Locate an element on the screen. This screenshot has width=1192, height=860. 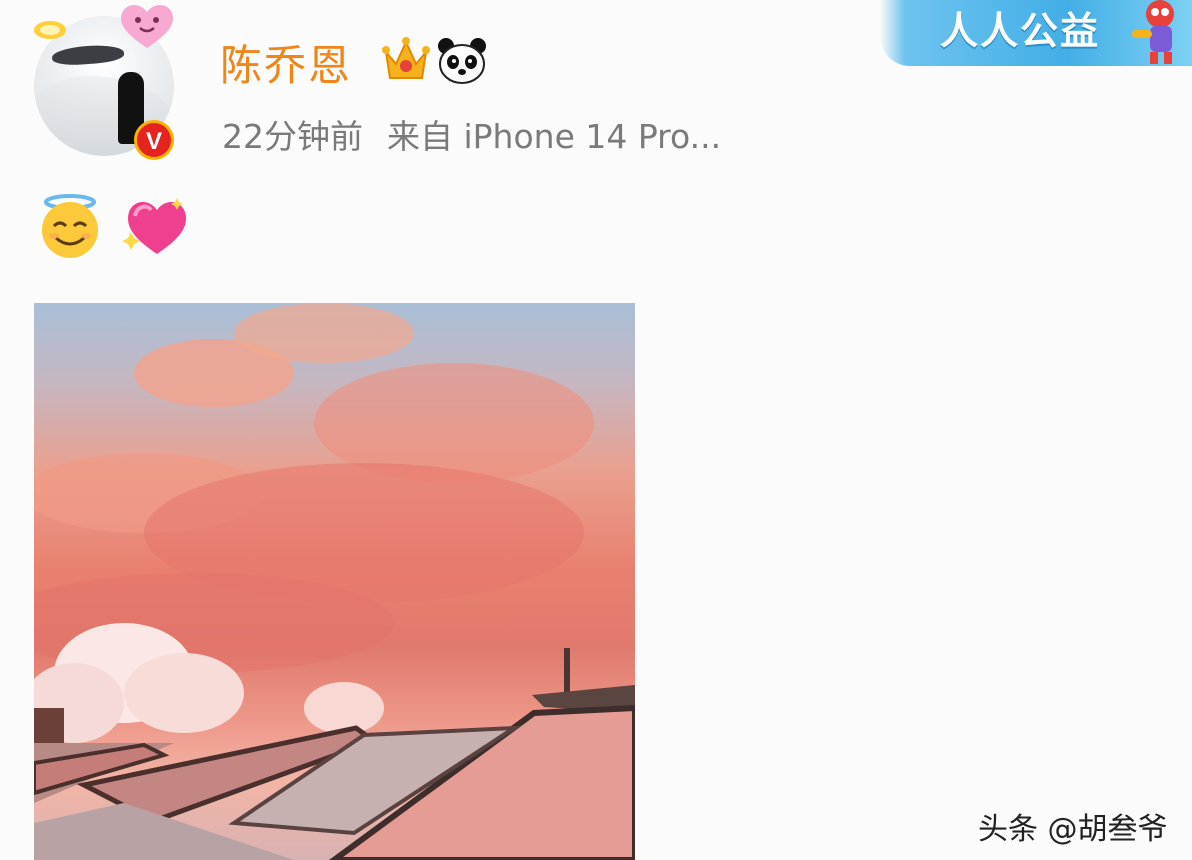
halo-icon is located at coordinates (50, 30).